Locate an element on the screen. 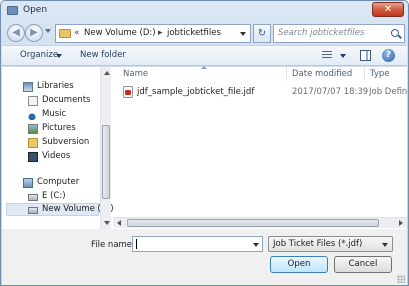 The height and width of the screenshot is (286, 409). sidebar-item-label: Subversion is located at coordinates (66, 142).